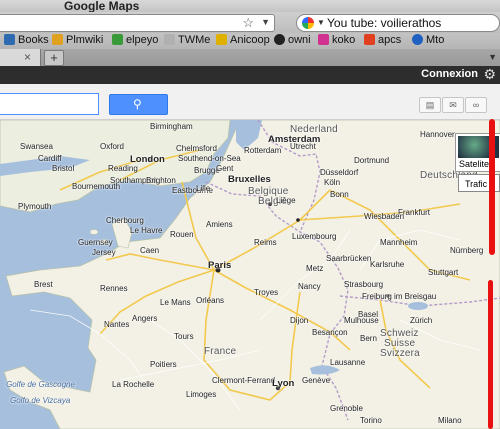 The width and height of the screenshot is (500, 429). Describe the element at coordinates (299, 320) in the screenshot. I see `map-label: Dijon` at that location.